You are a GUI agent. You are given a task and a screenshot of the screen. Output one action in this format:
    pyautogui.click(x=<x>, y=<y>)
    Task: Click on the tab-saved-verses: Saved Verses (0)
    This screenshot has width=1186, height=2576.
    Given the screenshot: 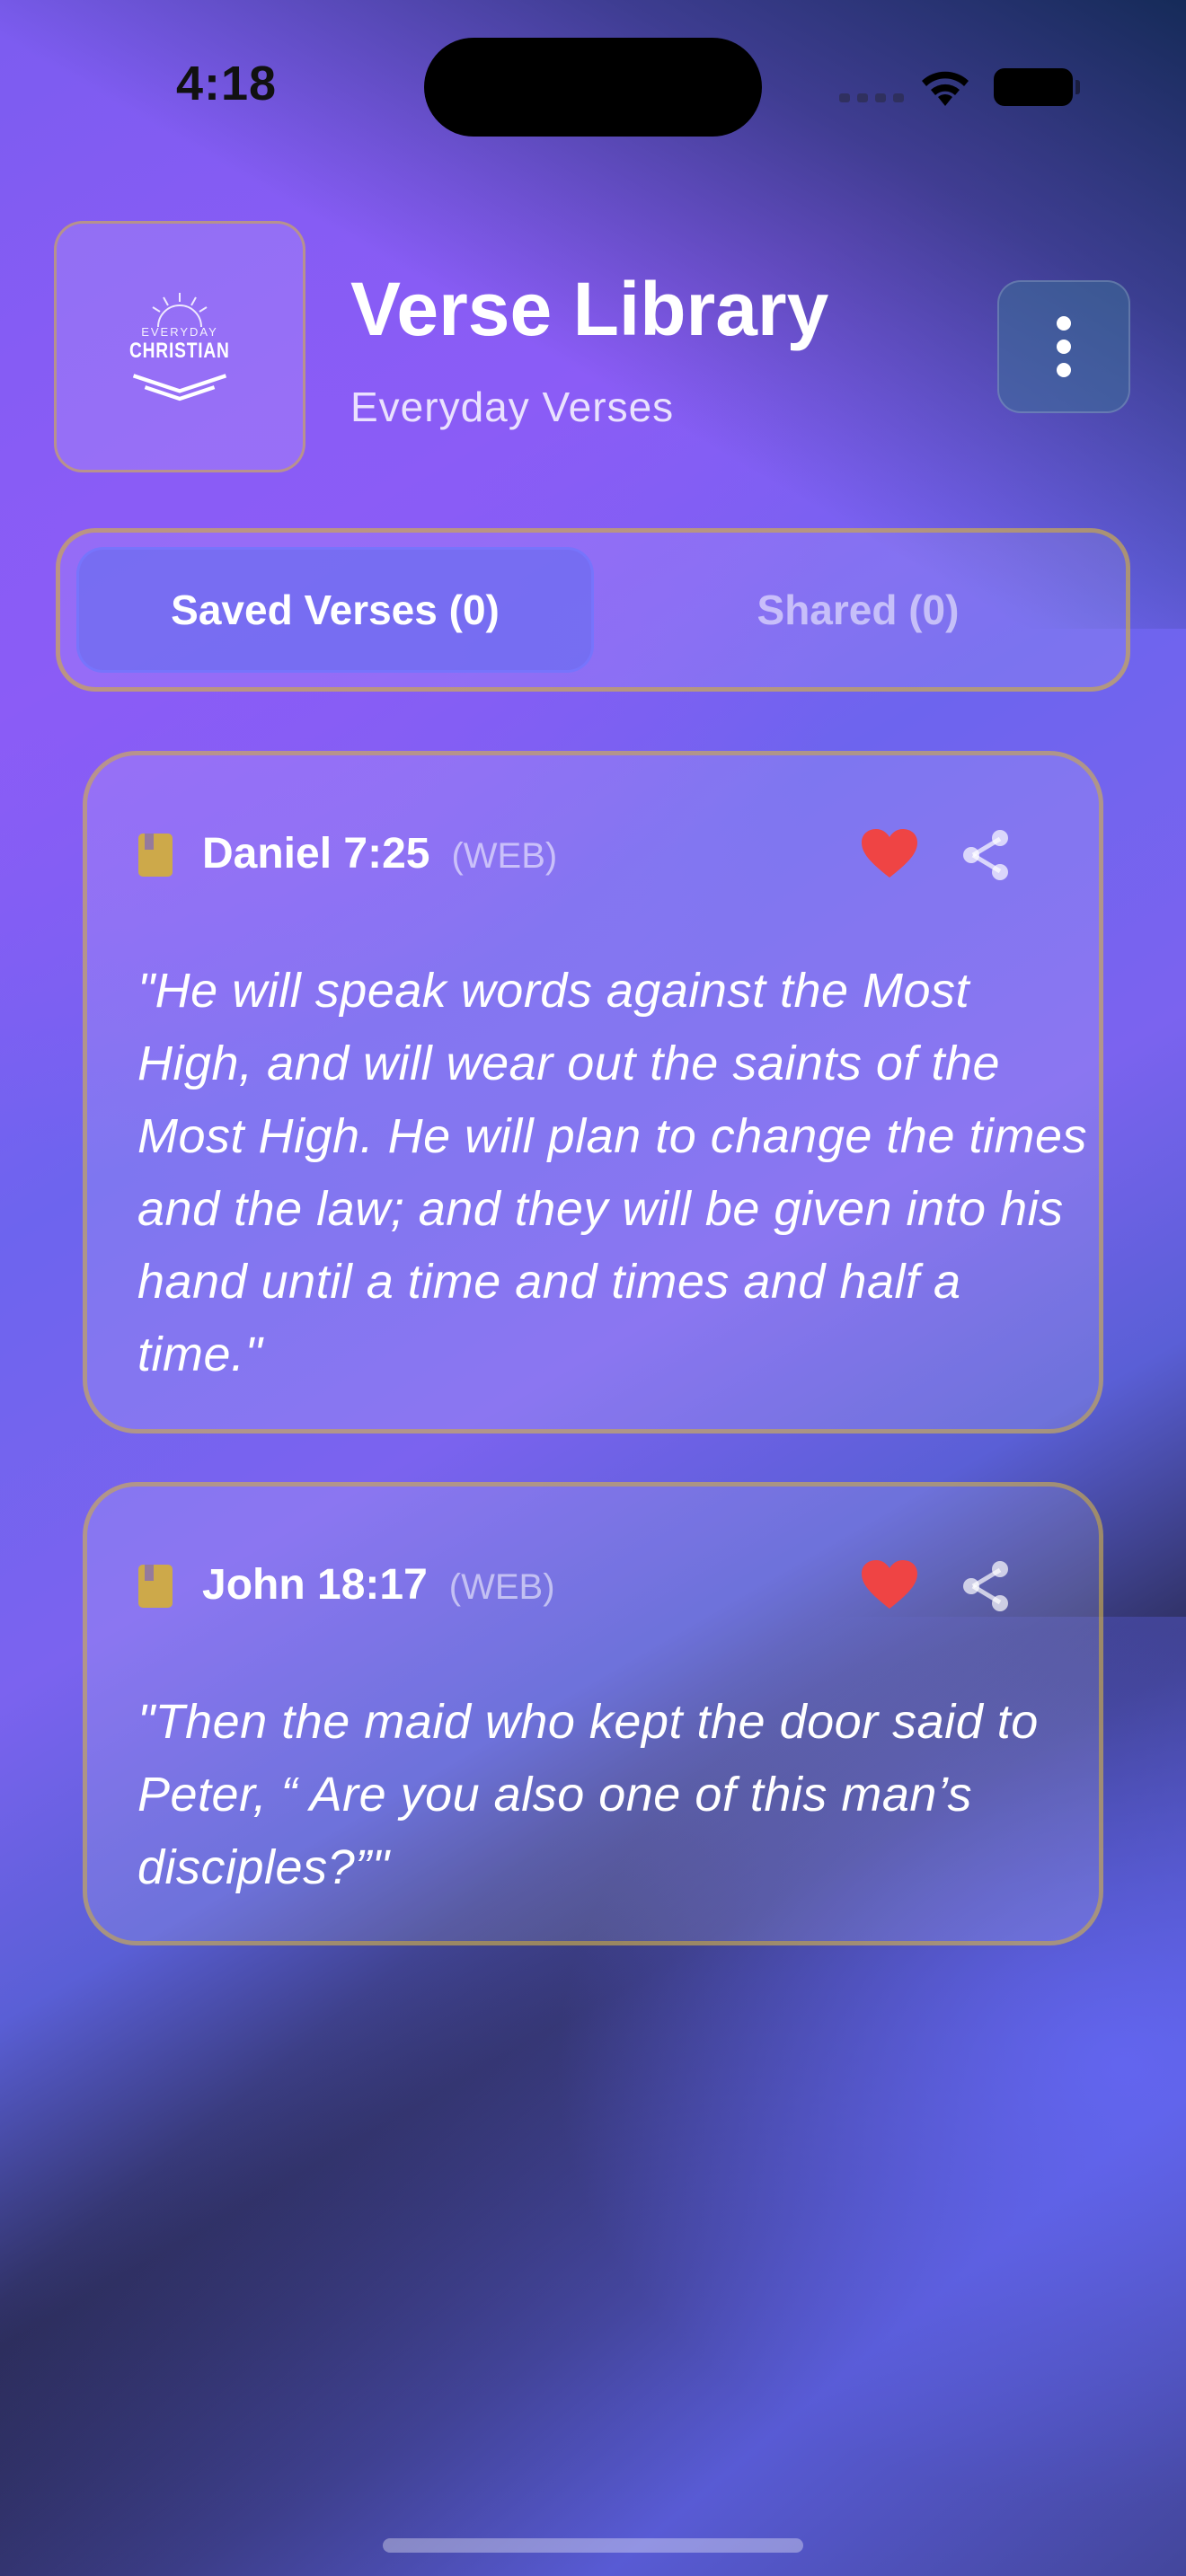 What is the action you would take?
    pyautogui.click(x=335, y=610)
    